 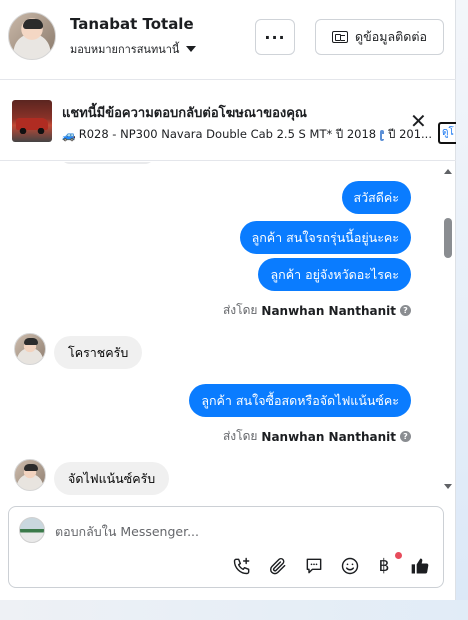 I want to click on notification-dot, so click(x=398, y=555).